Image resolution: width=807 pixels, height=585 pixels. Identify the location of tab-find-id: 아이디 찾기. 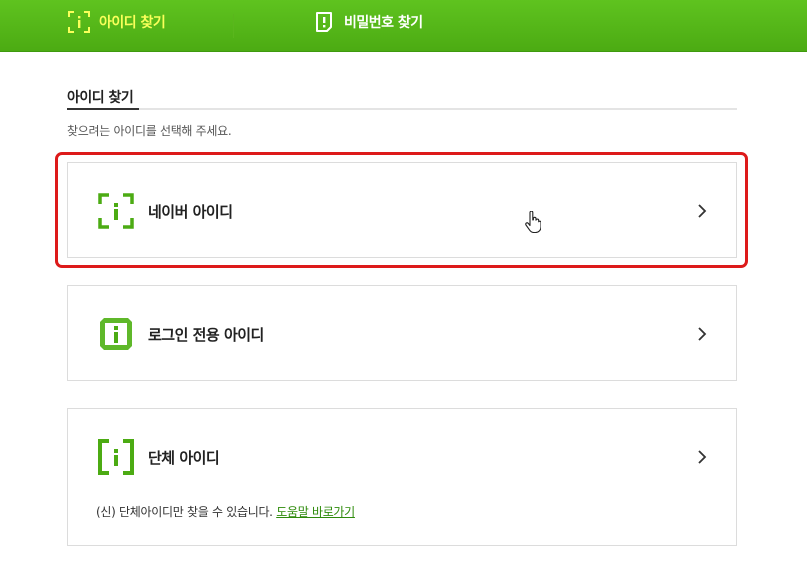
(116, 22).